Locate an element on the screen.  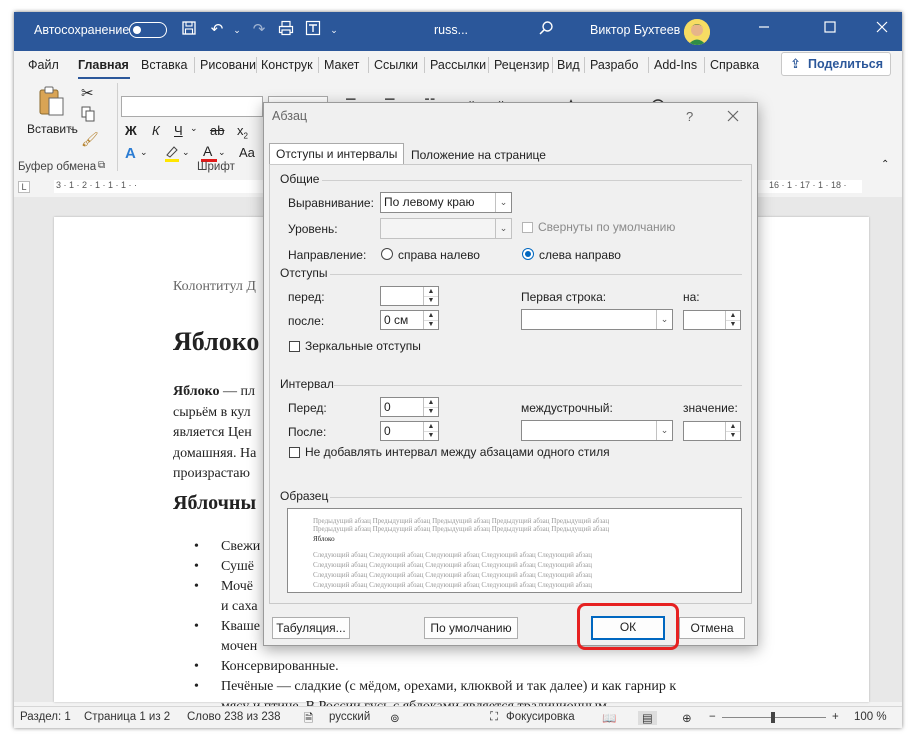
level-select: ⌄ is located at coordinates (446, 228).